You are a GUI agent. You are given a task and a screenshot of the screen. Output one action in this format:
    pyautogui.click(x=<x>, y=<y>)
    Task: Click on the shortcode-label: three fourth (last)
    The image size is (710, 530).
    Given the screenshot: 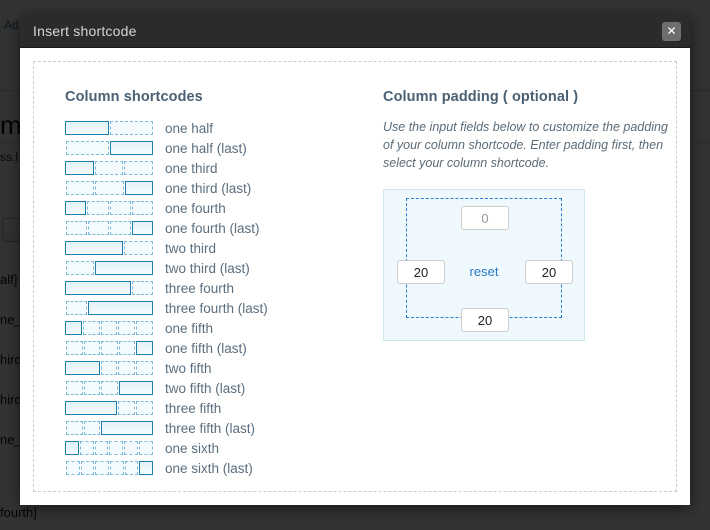 What is the action you would take?
    pyautogui.click(x=216, y=308)
    